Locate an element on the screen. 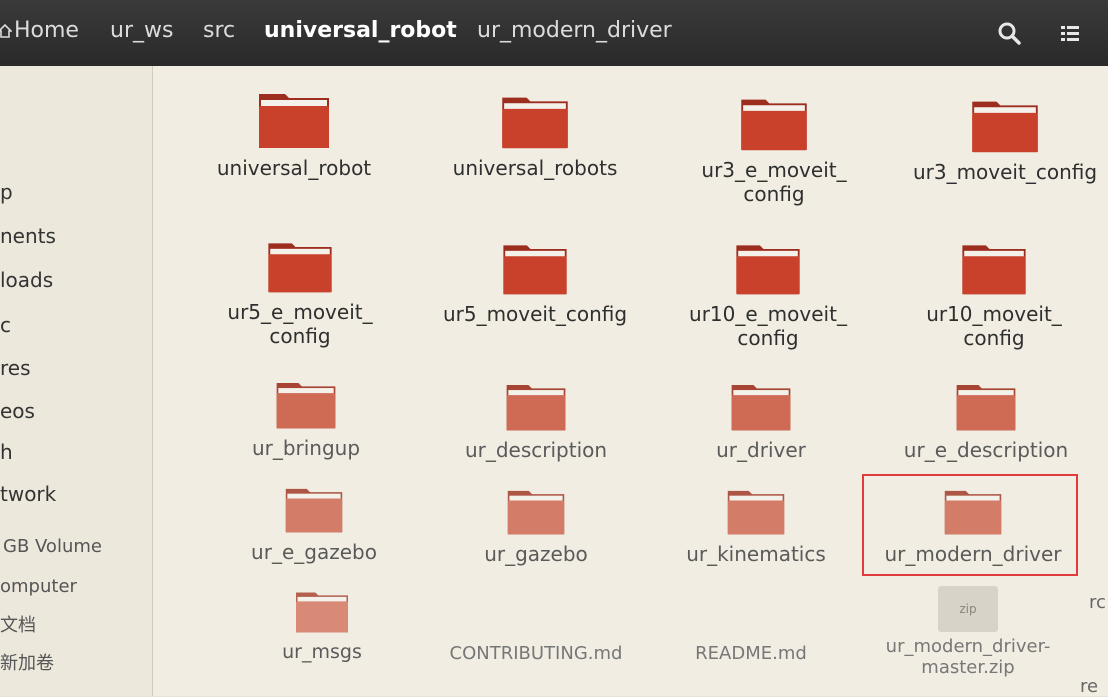 The width and height of the screenshot is (1108, 697). breadcrumb-ur-modern-driver: ur_modern_driver is located at coordinates (574, 31).